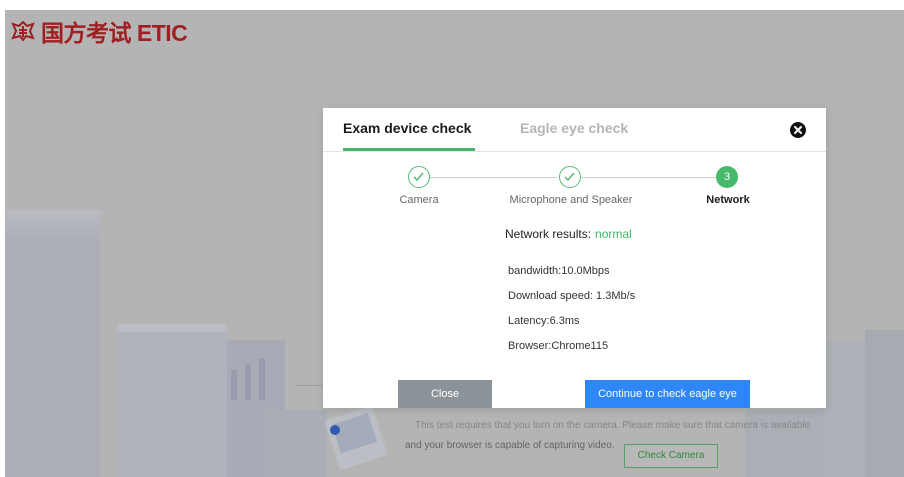 Image resolution: width=904 pixels, height=477 pixels. Describe the element at coordinates (407, 128) in the screenshot. I see `tab-exam-device-check: Exam device check` at that location.